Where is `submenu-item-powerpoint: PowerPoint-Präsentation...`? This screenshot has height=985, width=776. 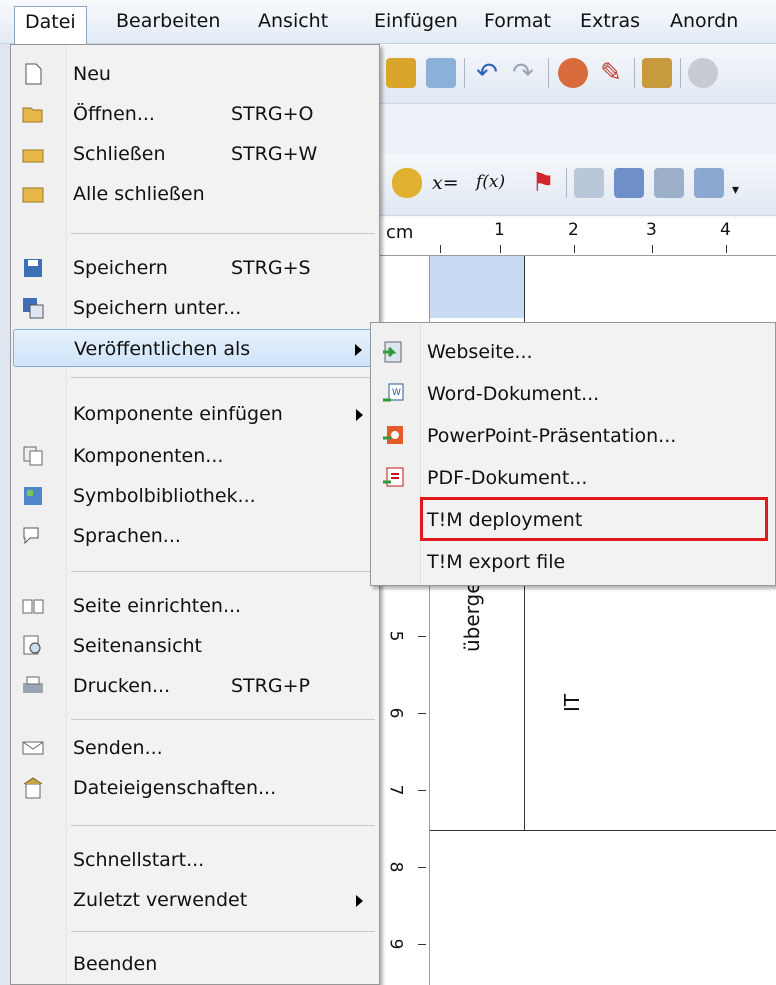
submenu-item-powerpoint: PowerPoint-Präsentation... is located at coordinates (573, 436).